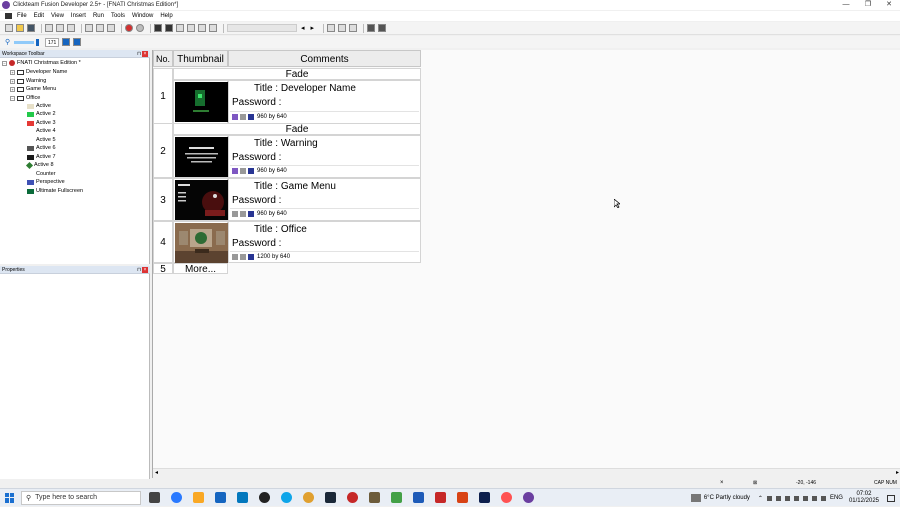 This screenshot has width=900, height=507. I want to click on zoom-icon: ⚲, so click(7, 42).